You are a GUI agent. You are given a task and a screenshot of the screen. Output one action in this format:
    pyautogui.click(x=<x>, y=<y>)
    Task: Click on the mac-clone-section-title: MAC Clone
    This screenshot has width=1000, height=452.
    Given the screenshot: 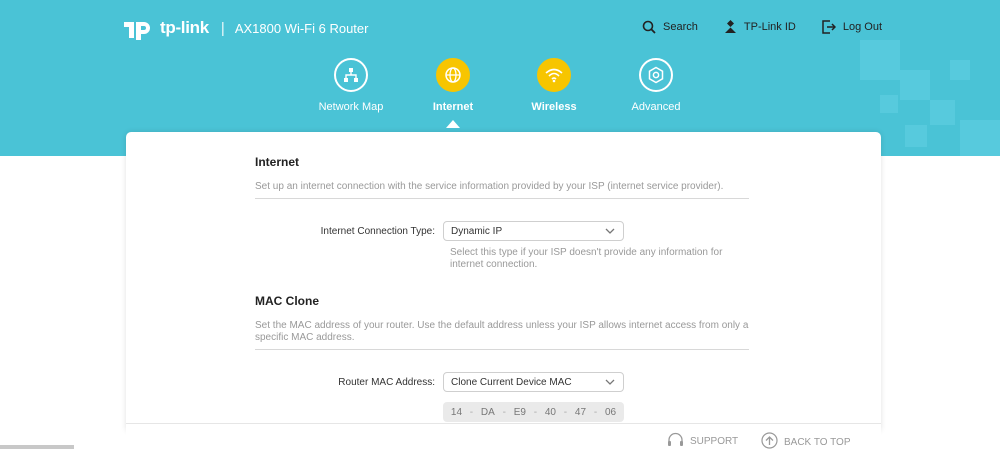 What is the action you would take?
    pyautogui.click(x=287, y=301)
    